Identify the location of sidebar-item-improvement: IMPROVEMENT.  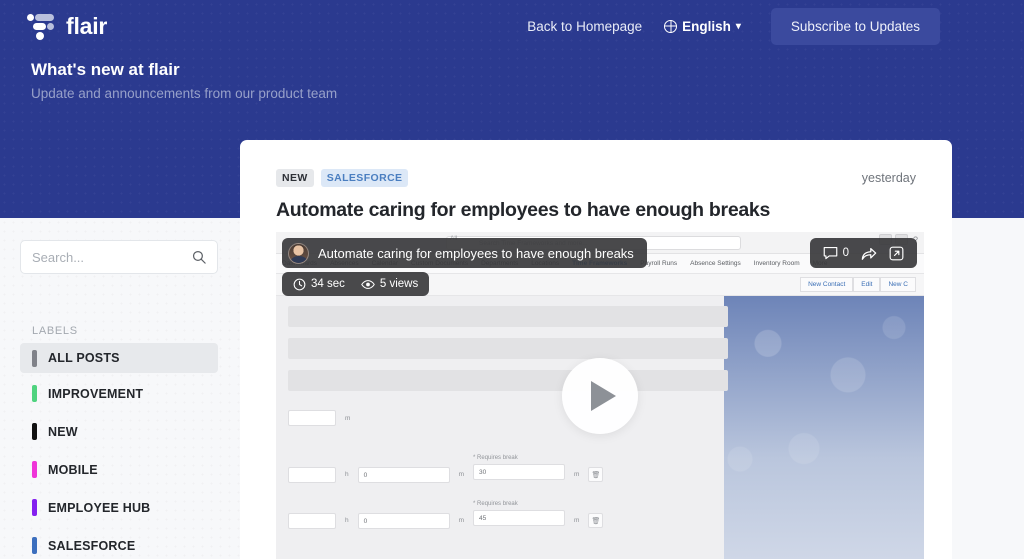
(119, 393).